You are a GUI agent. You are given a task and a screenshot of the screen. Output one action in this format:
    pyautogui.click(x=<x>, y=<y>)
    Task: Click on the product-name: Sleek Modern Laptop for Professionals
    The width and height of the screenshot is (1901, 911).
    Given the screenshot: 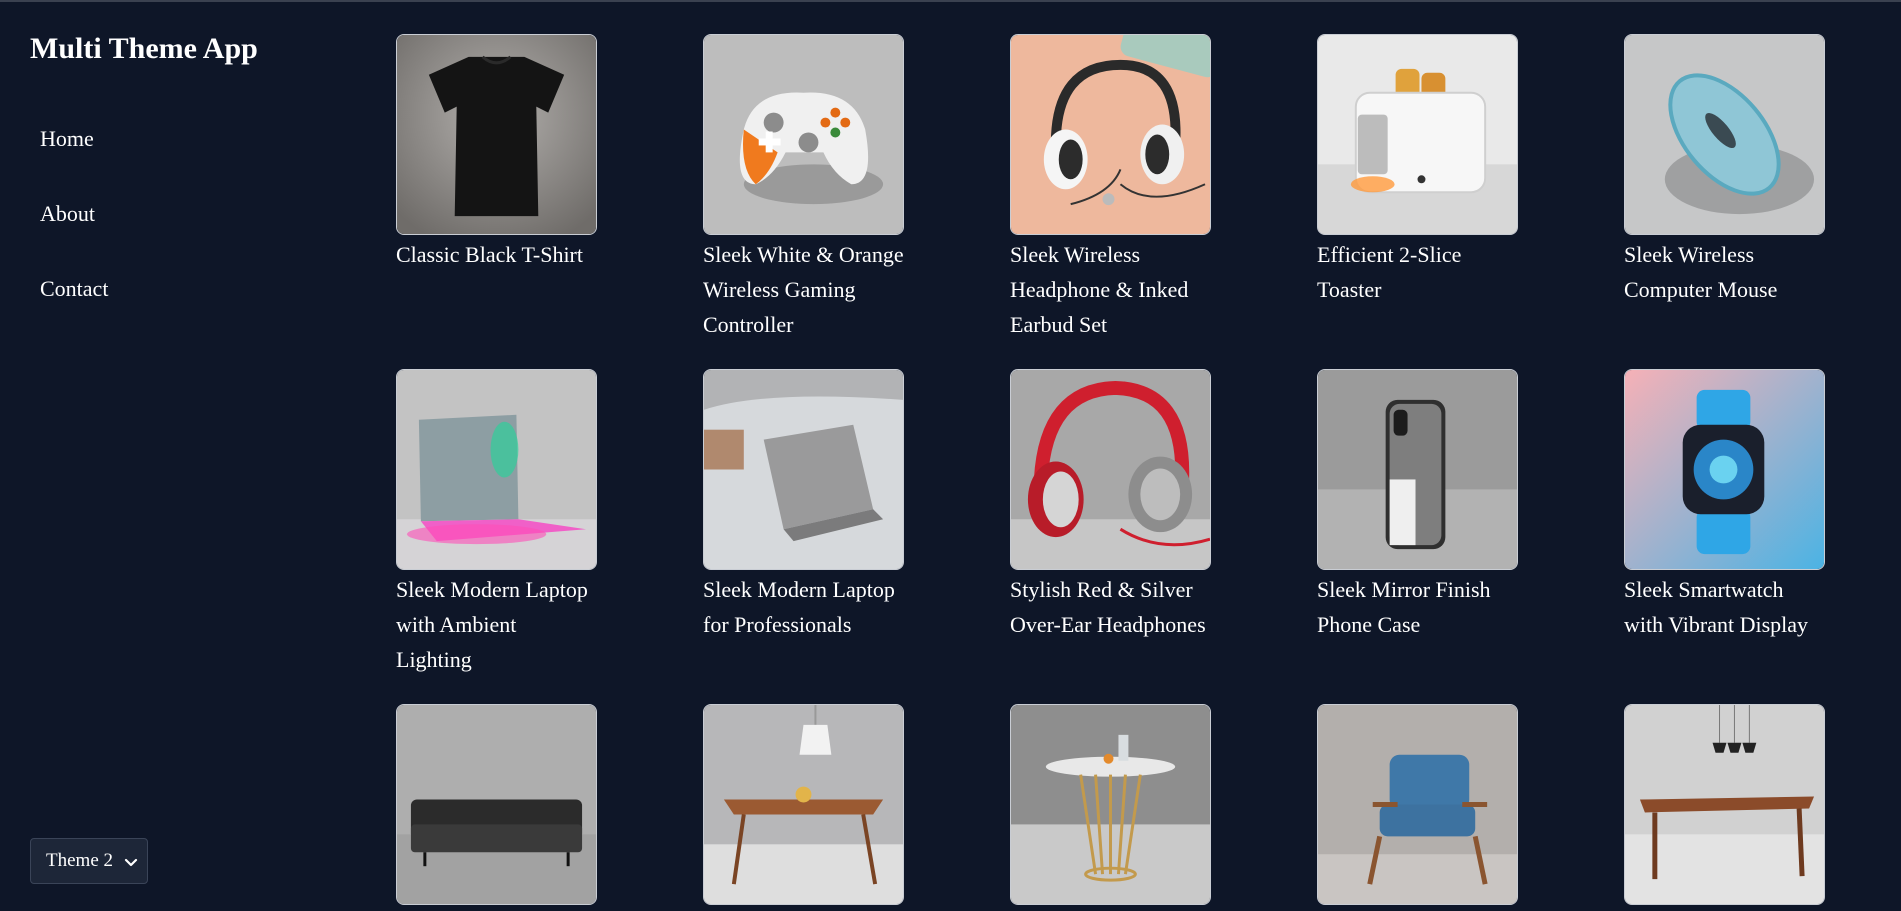 What is the action you would take?
    pyautogui.click(x=799, y=607)
    